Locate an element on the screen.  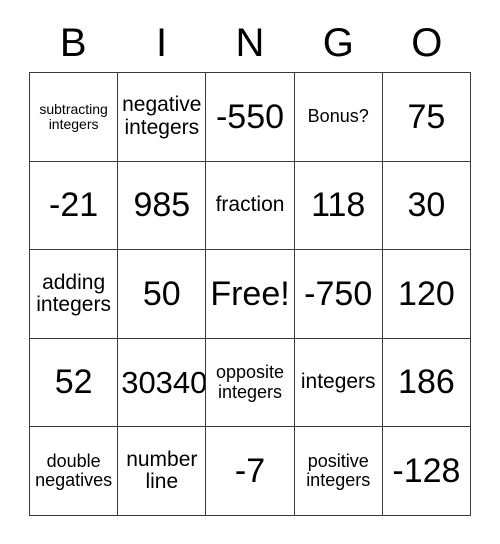
bingo-cell: -128 is located at coordinates (427, 471).